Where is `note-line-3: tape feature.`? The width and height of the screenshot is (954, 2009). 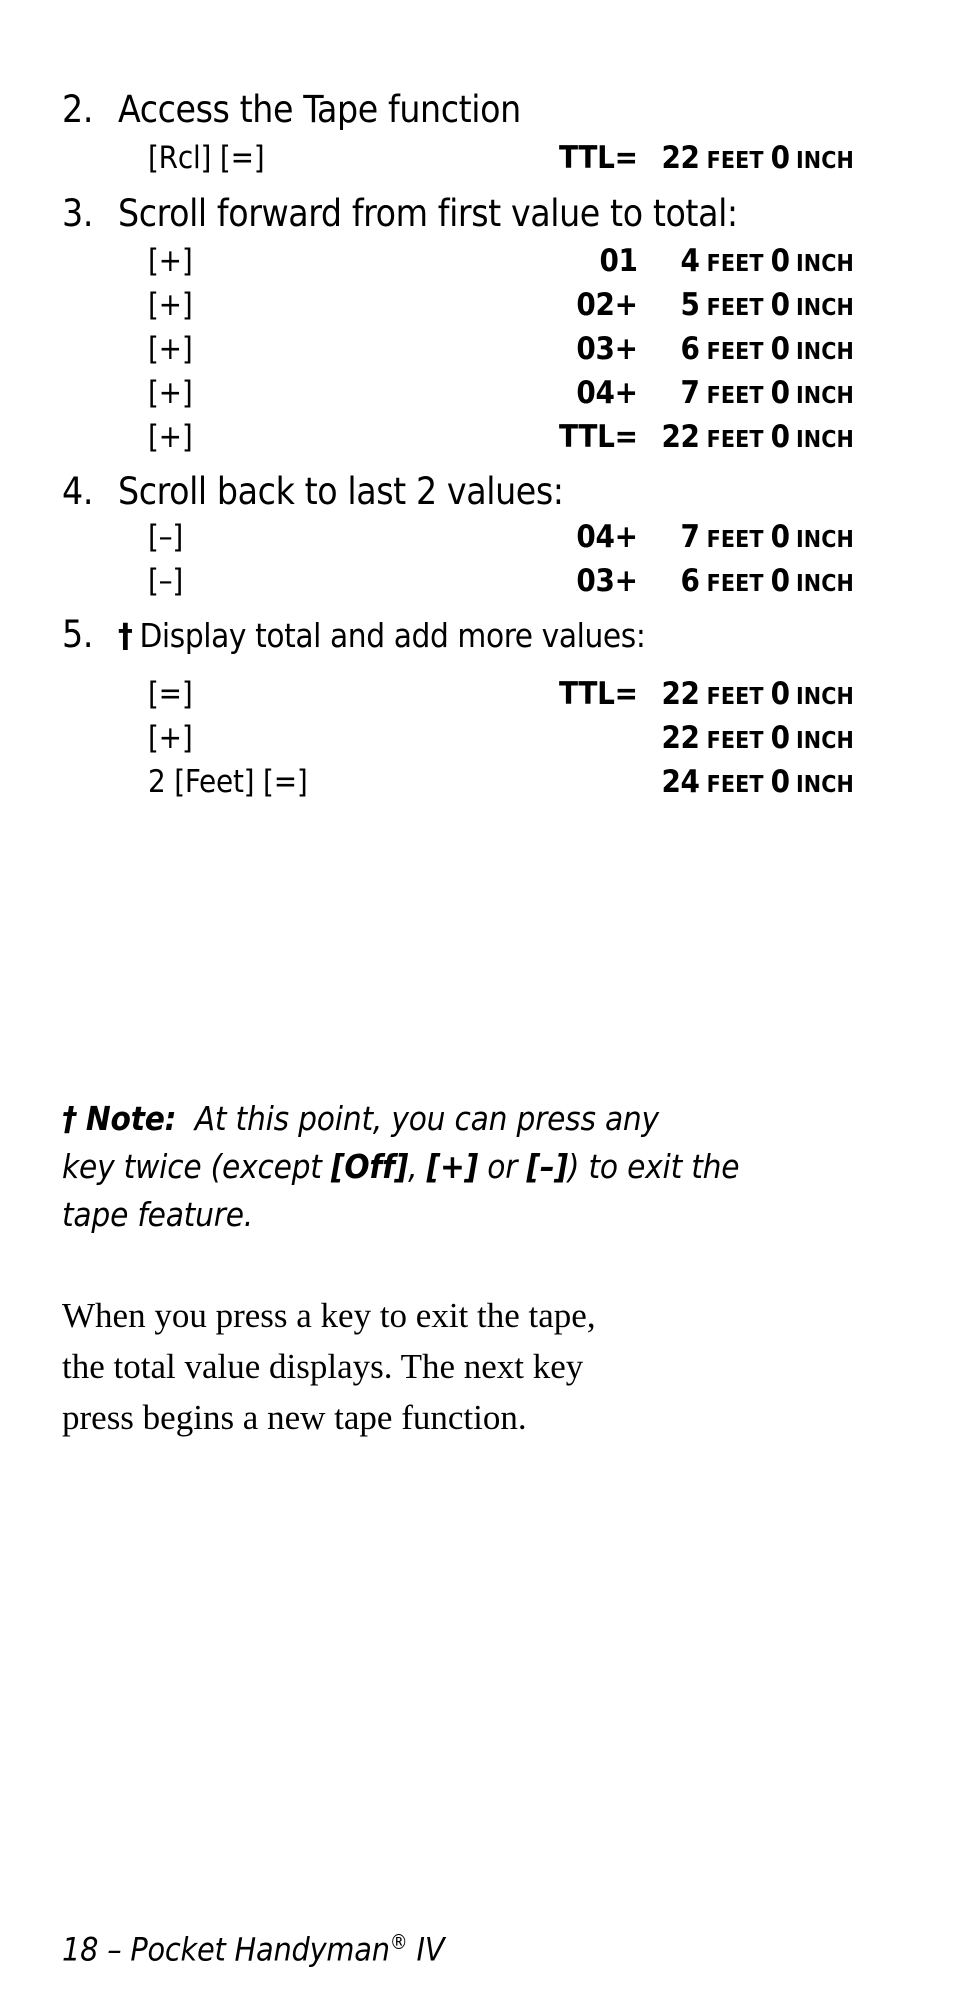 note-line-3: tape feature. is located at coordinates (158, 1214).